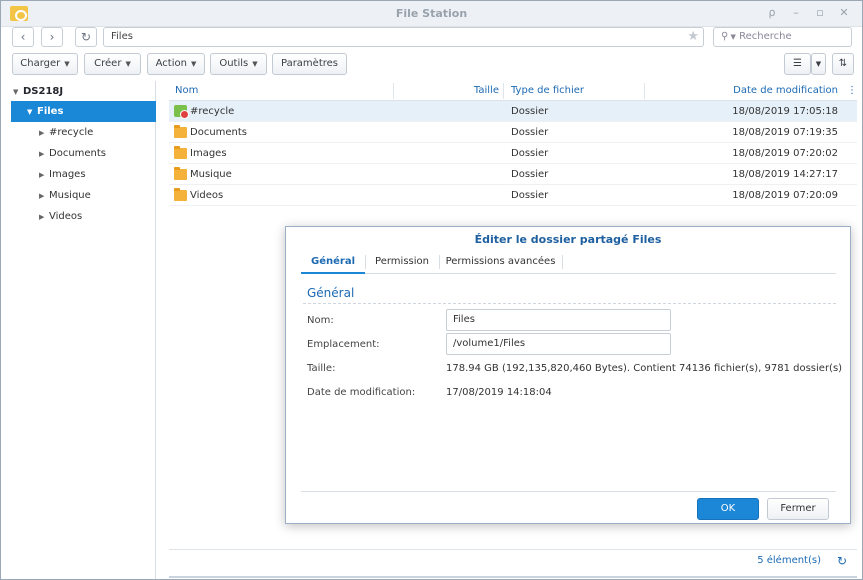  Describe the element at coordinates (234, 63) in the screenshot. I see `outils-label: Outils` at that location.